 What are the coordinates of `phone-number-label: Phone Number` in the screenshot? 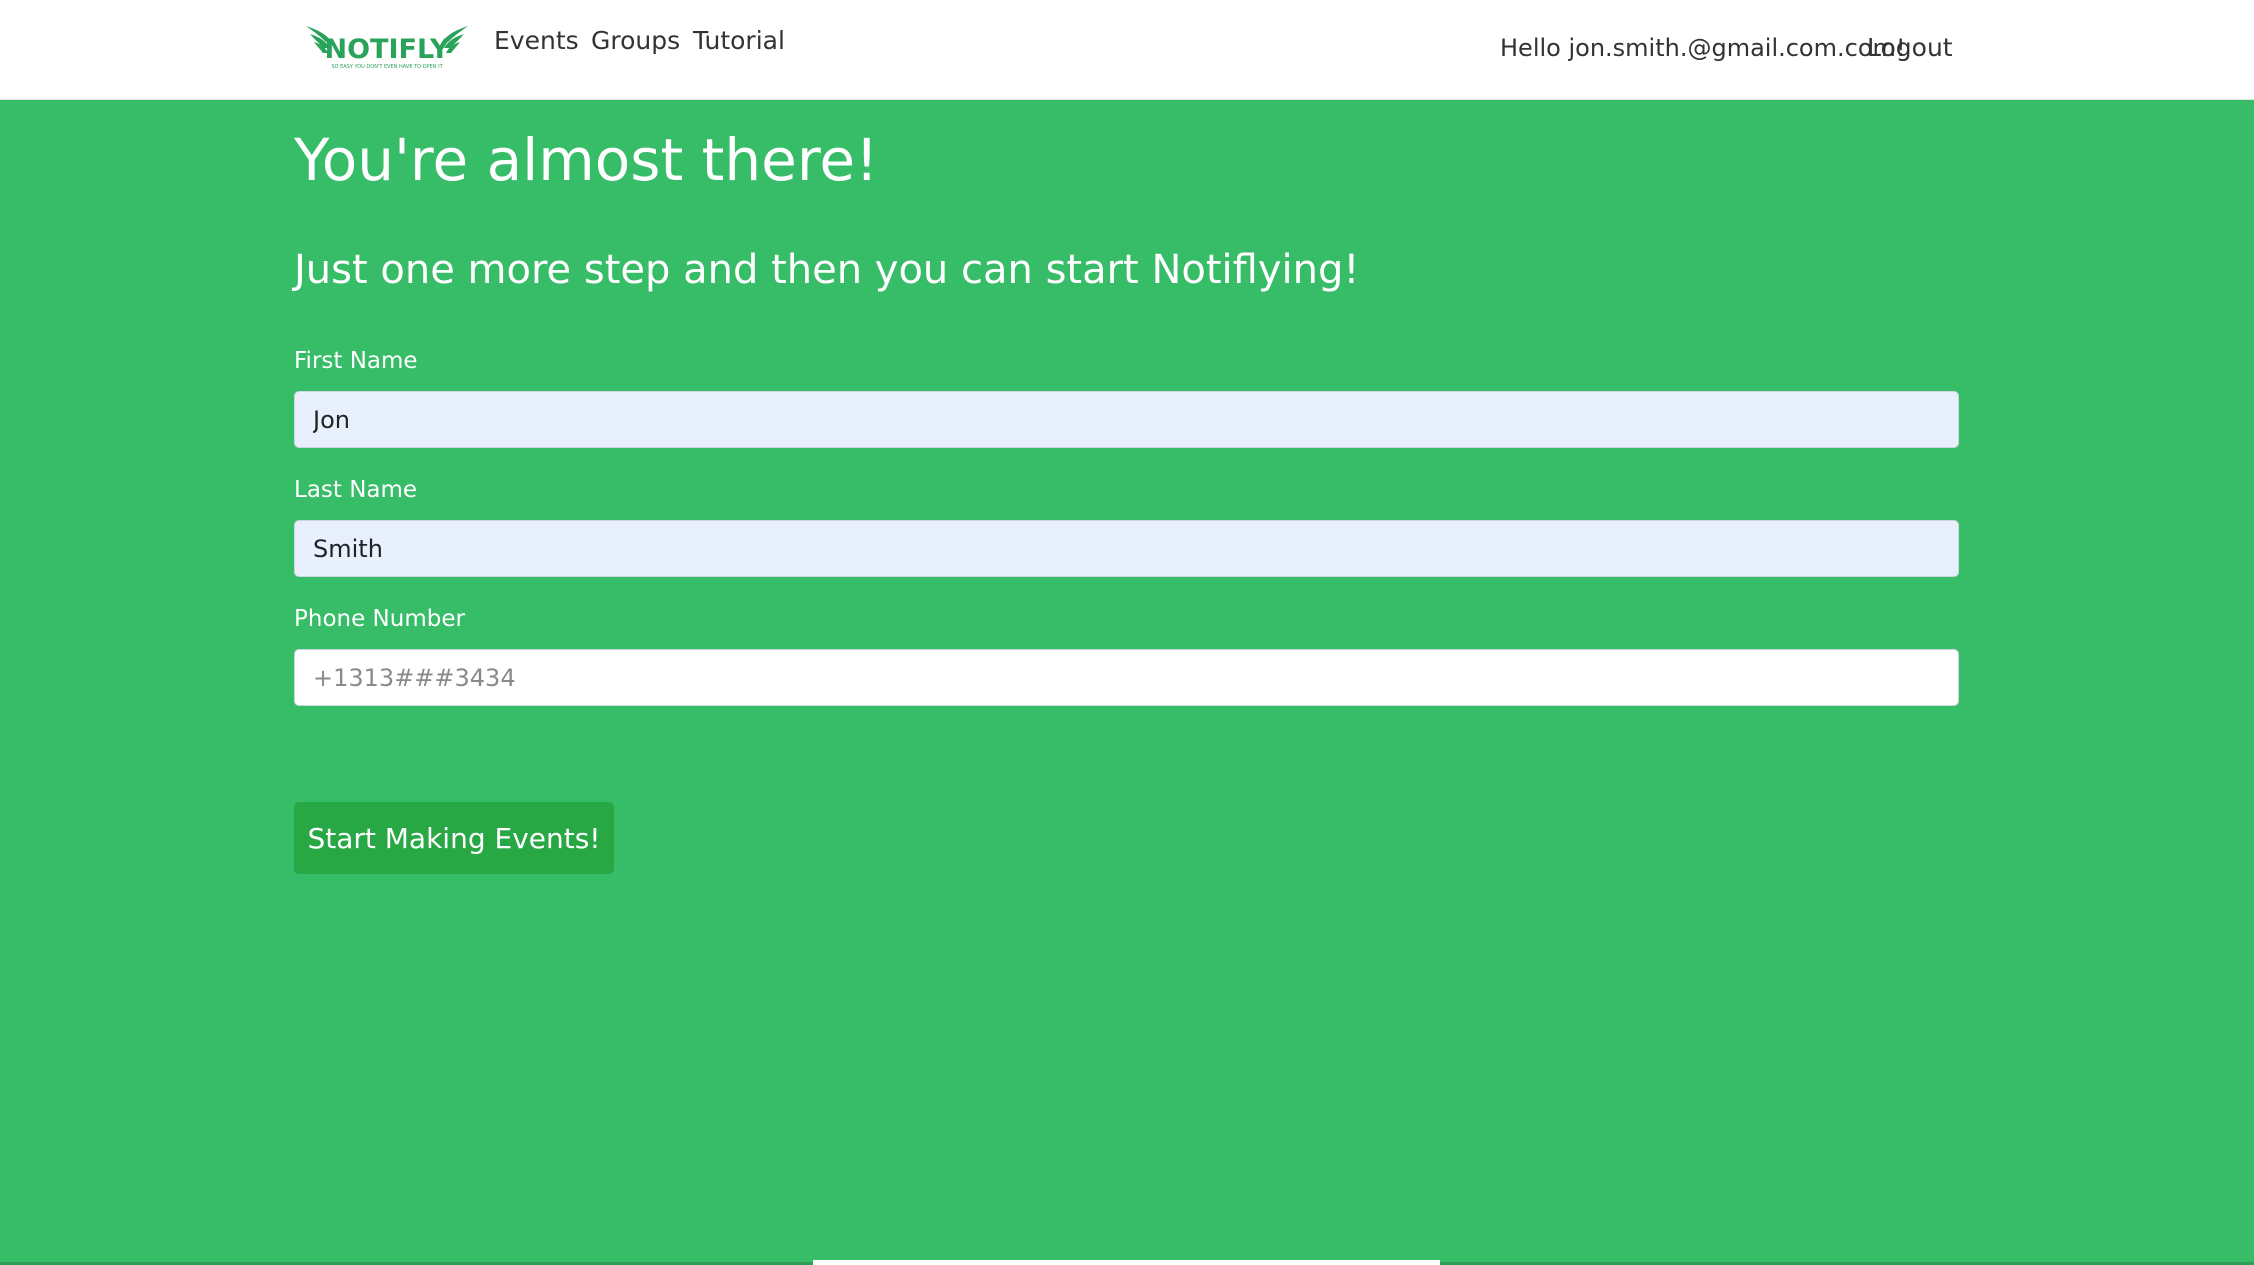 It's located at (379, 619).